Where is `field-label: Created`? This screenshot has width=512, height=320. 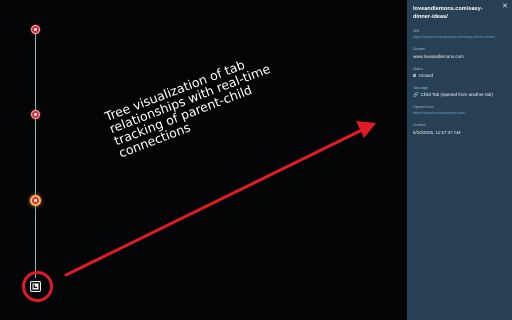 field-label: Created is located at coordinates (419, 125).